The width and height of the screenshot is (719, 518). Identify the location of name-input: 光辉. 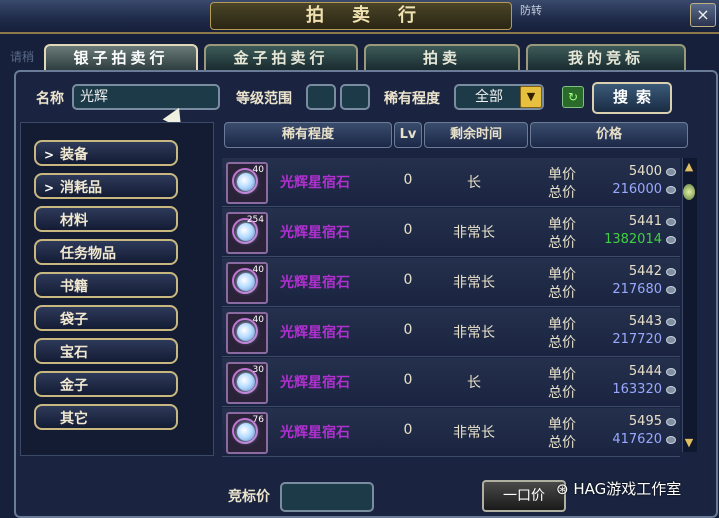
(146, 97).